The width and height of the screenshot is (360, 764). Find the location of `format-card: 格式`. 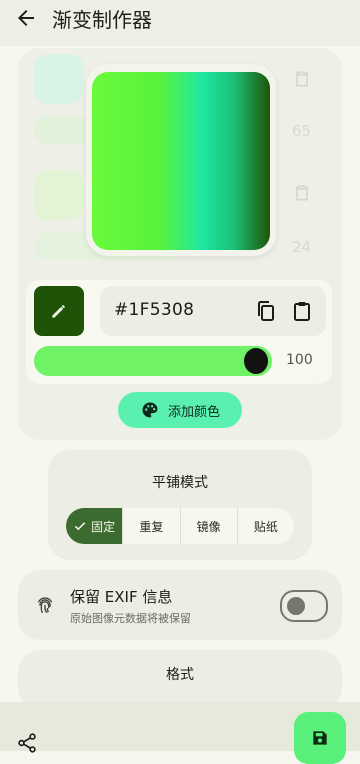

format-card: 格式 is located at coordinates (180, 680).